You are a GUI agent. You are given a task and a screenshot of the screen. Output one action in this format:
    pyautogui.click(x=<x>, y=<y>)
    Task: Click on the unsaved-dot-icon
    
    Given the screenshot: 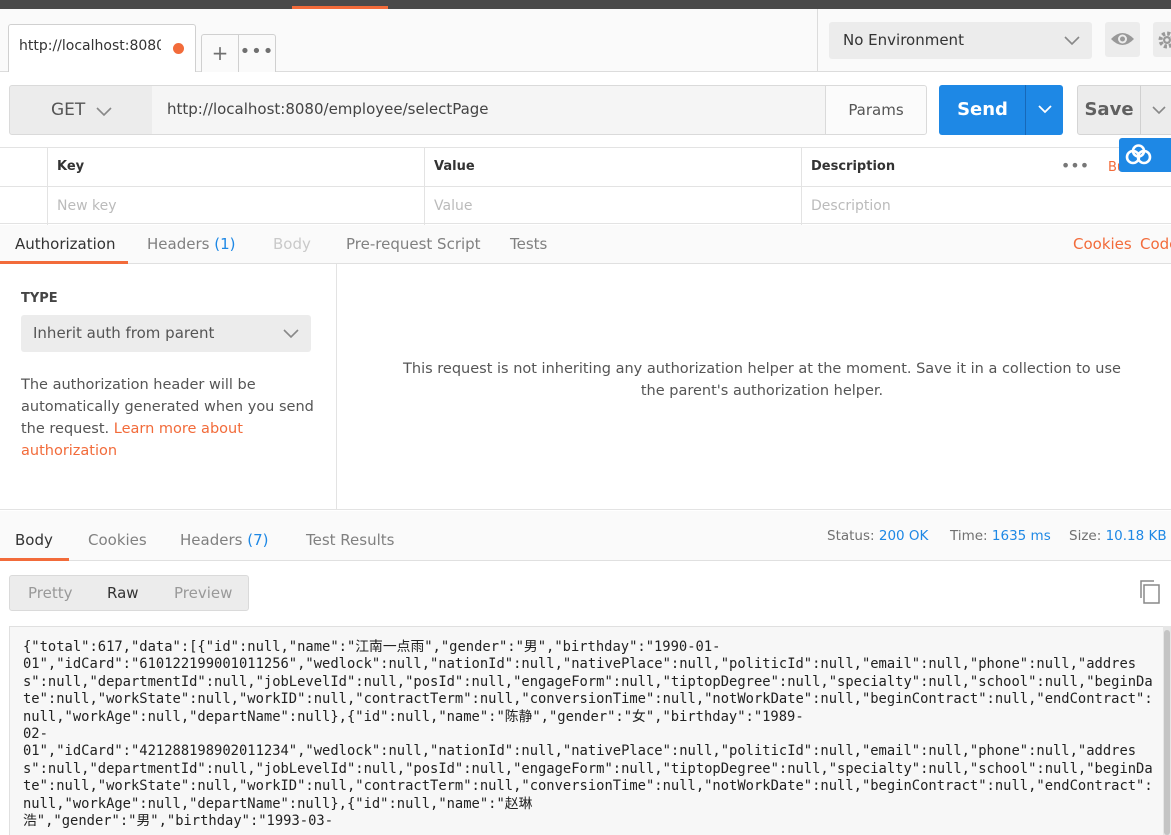 What is the action you would take?
    pyautogui.click(x=178, y=48)
    